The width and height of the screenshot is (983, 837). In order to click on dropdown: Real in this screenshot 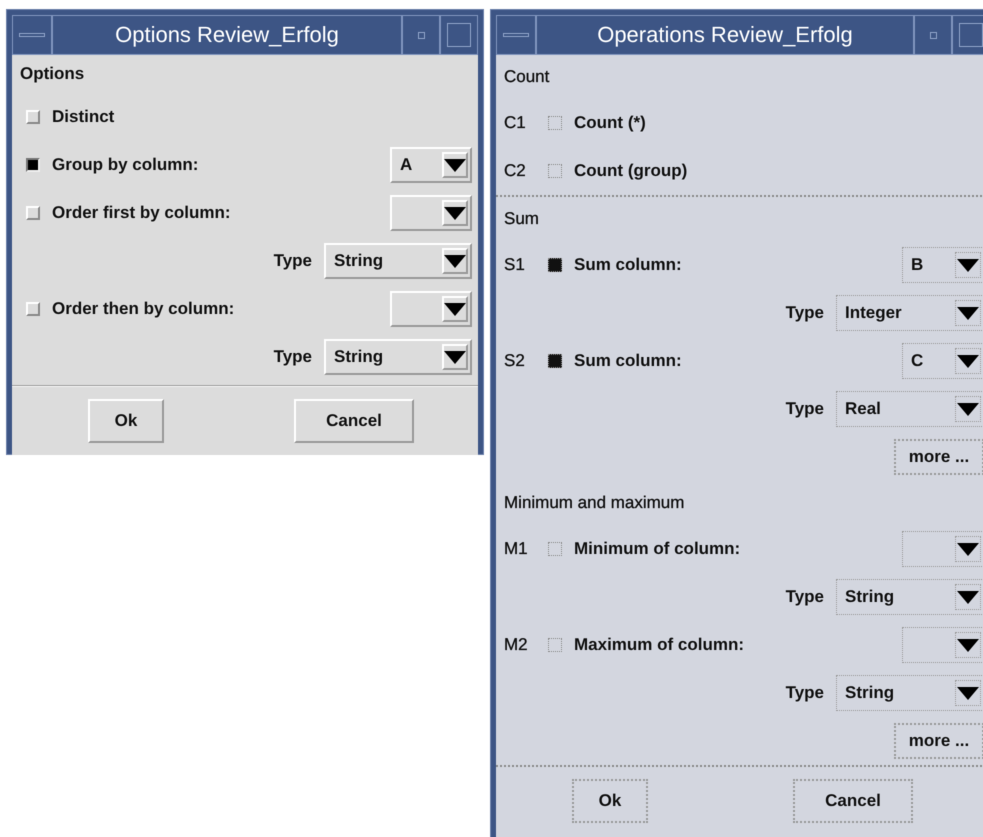, I will do `click(909, 409)`.